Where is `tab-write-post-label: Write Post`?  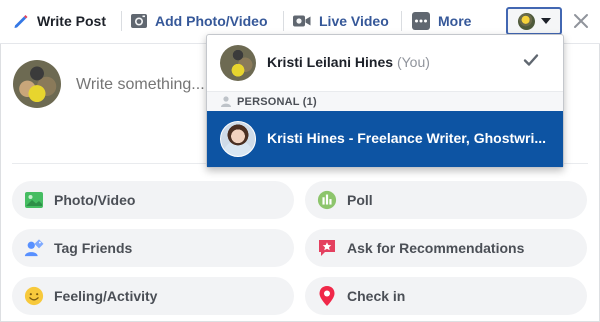
tab-write-post-label: Write Post is located at coordinates (71, 21).